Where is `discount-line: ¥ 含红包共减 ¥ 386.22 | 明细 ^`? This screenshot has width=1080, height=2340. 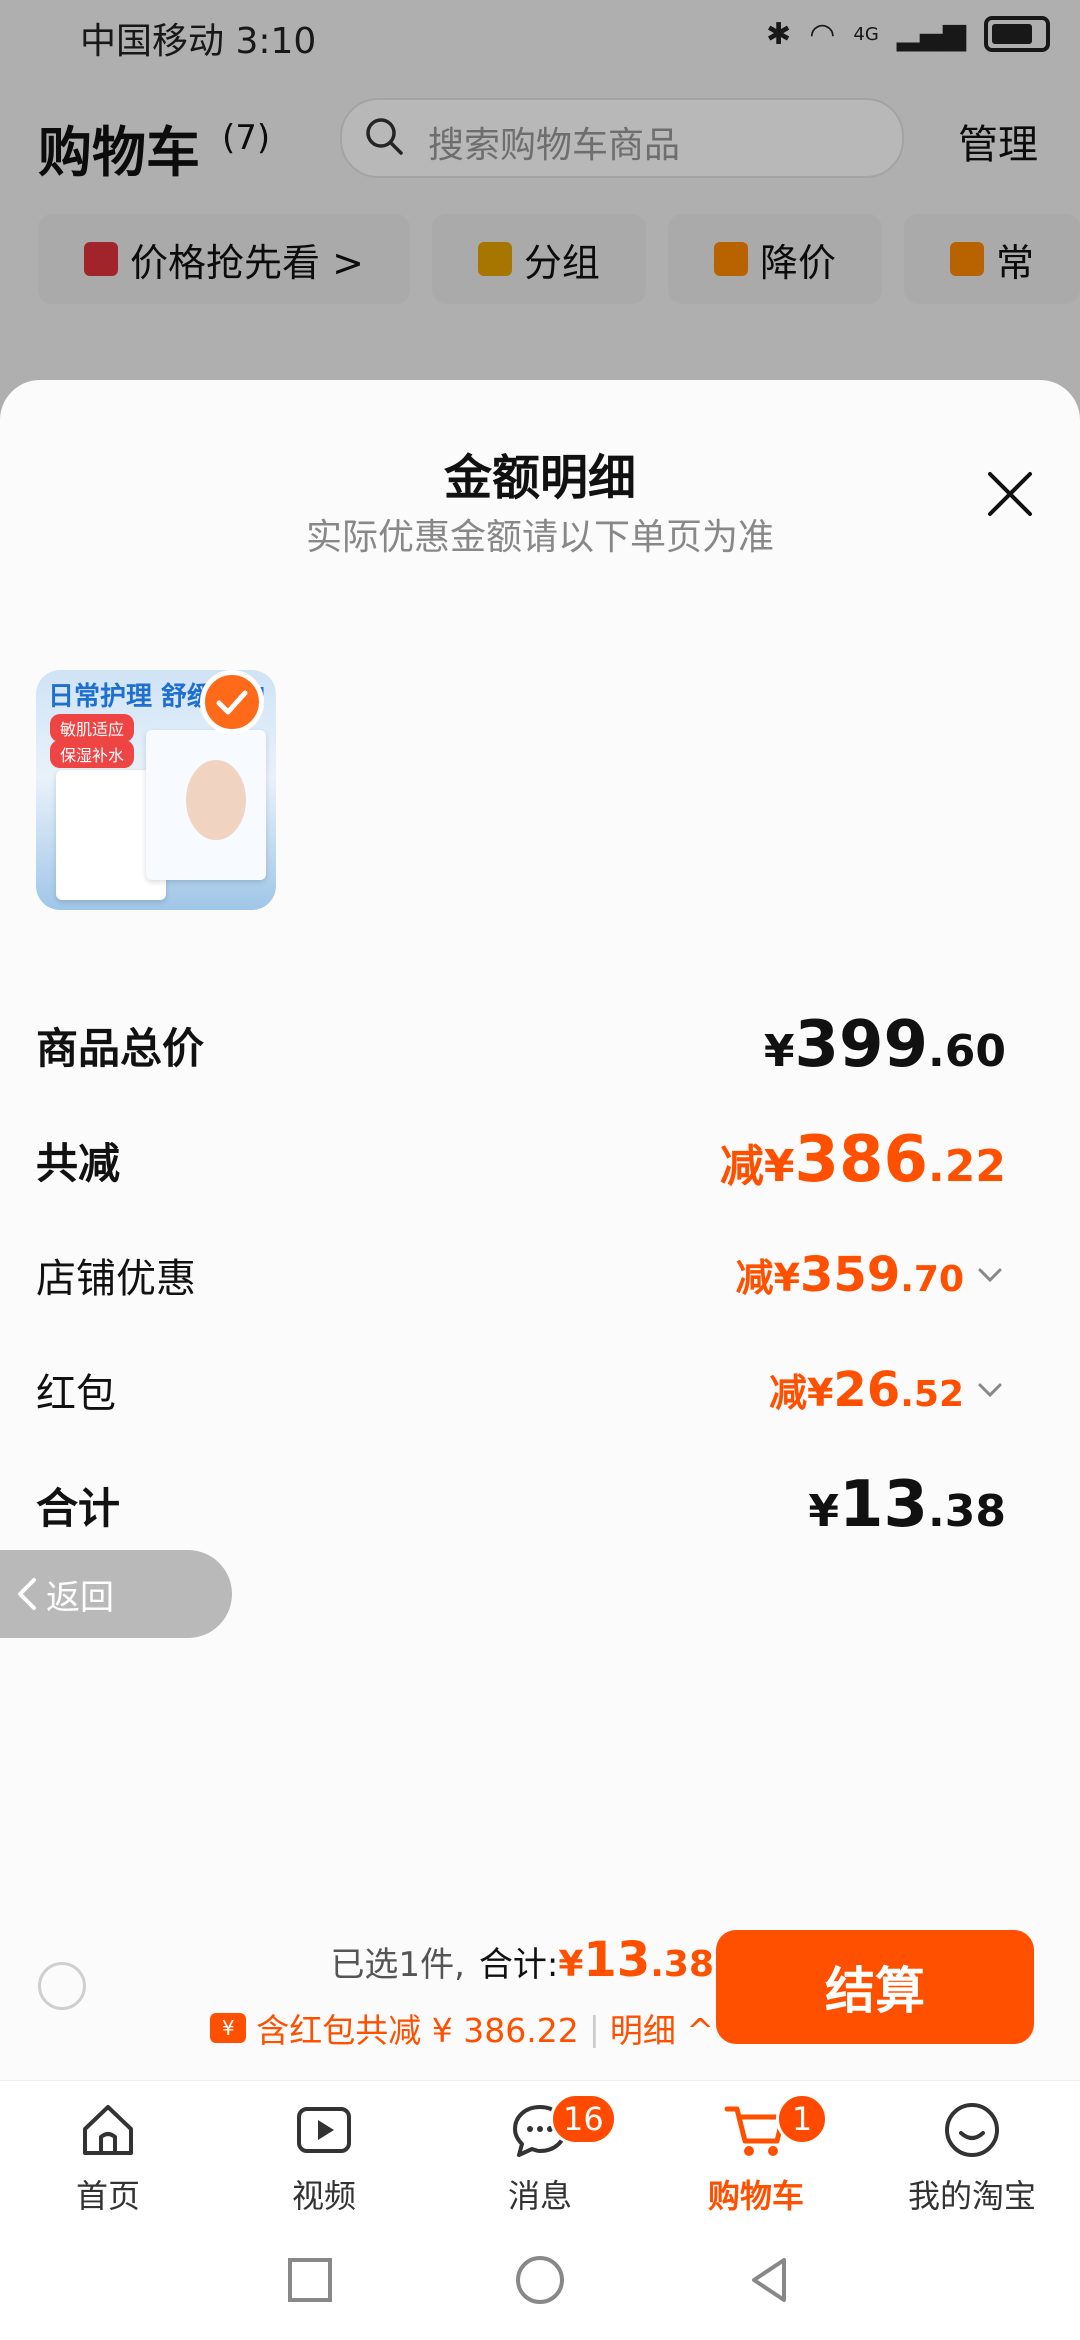 discount-line: ¥ 含红包共减 ¥ 386.22 | 明细 ^ is located at coordinates (462, 2028).